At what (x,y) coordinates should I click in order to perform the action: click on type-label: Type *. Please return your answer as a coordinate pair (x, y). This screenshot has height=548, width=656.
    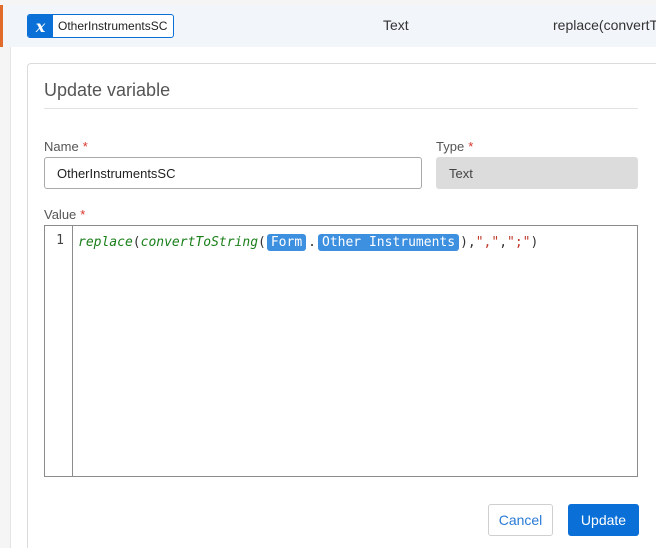
    Looking at the image, I should click on (454, 146).